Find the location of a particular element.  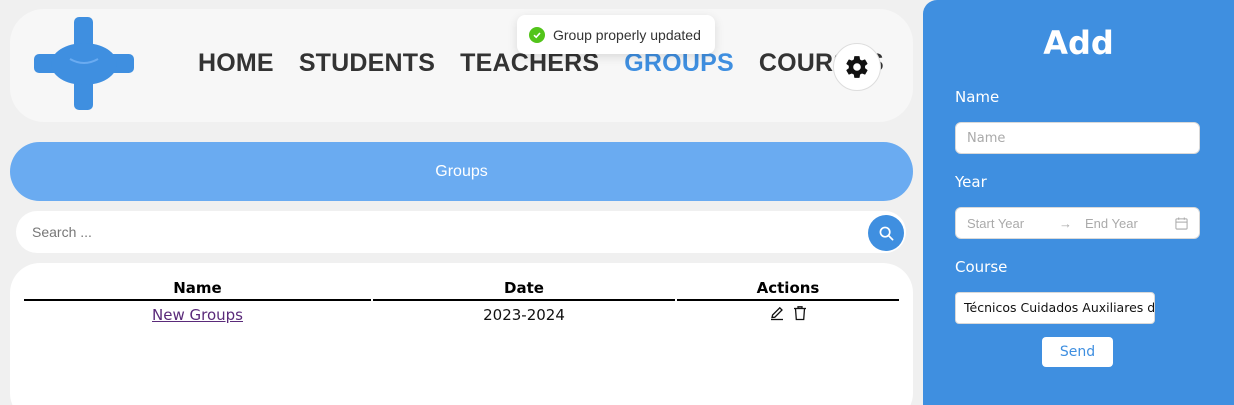

calendar-icon is located at coordinates (1181, 223).